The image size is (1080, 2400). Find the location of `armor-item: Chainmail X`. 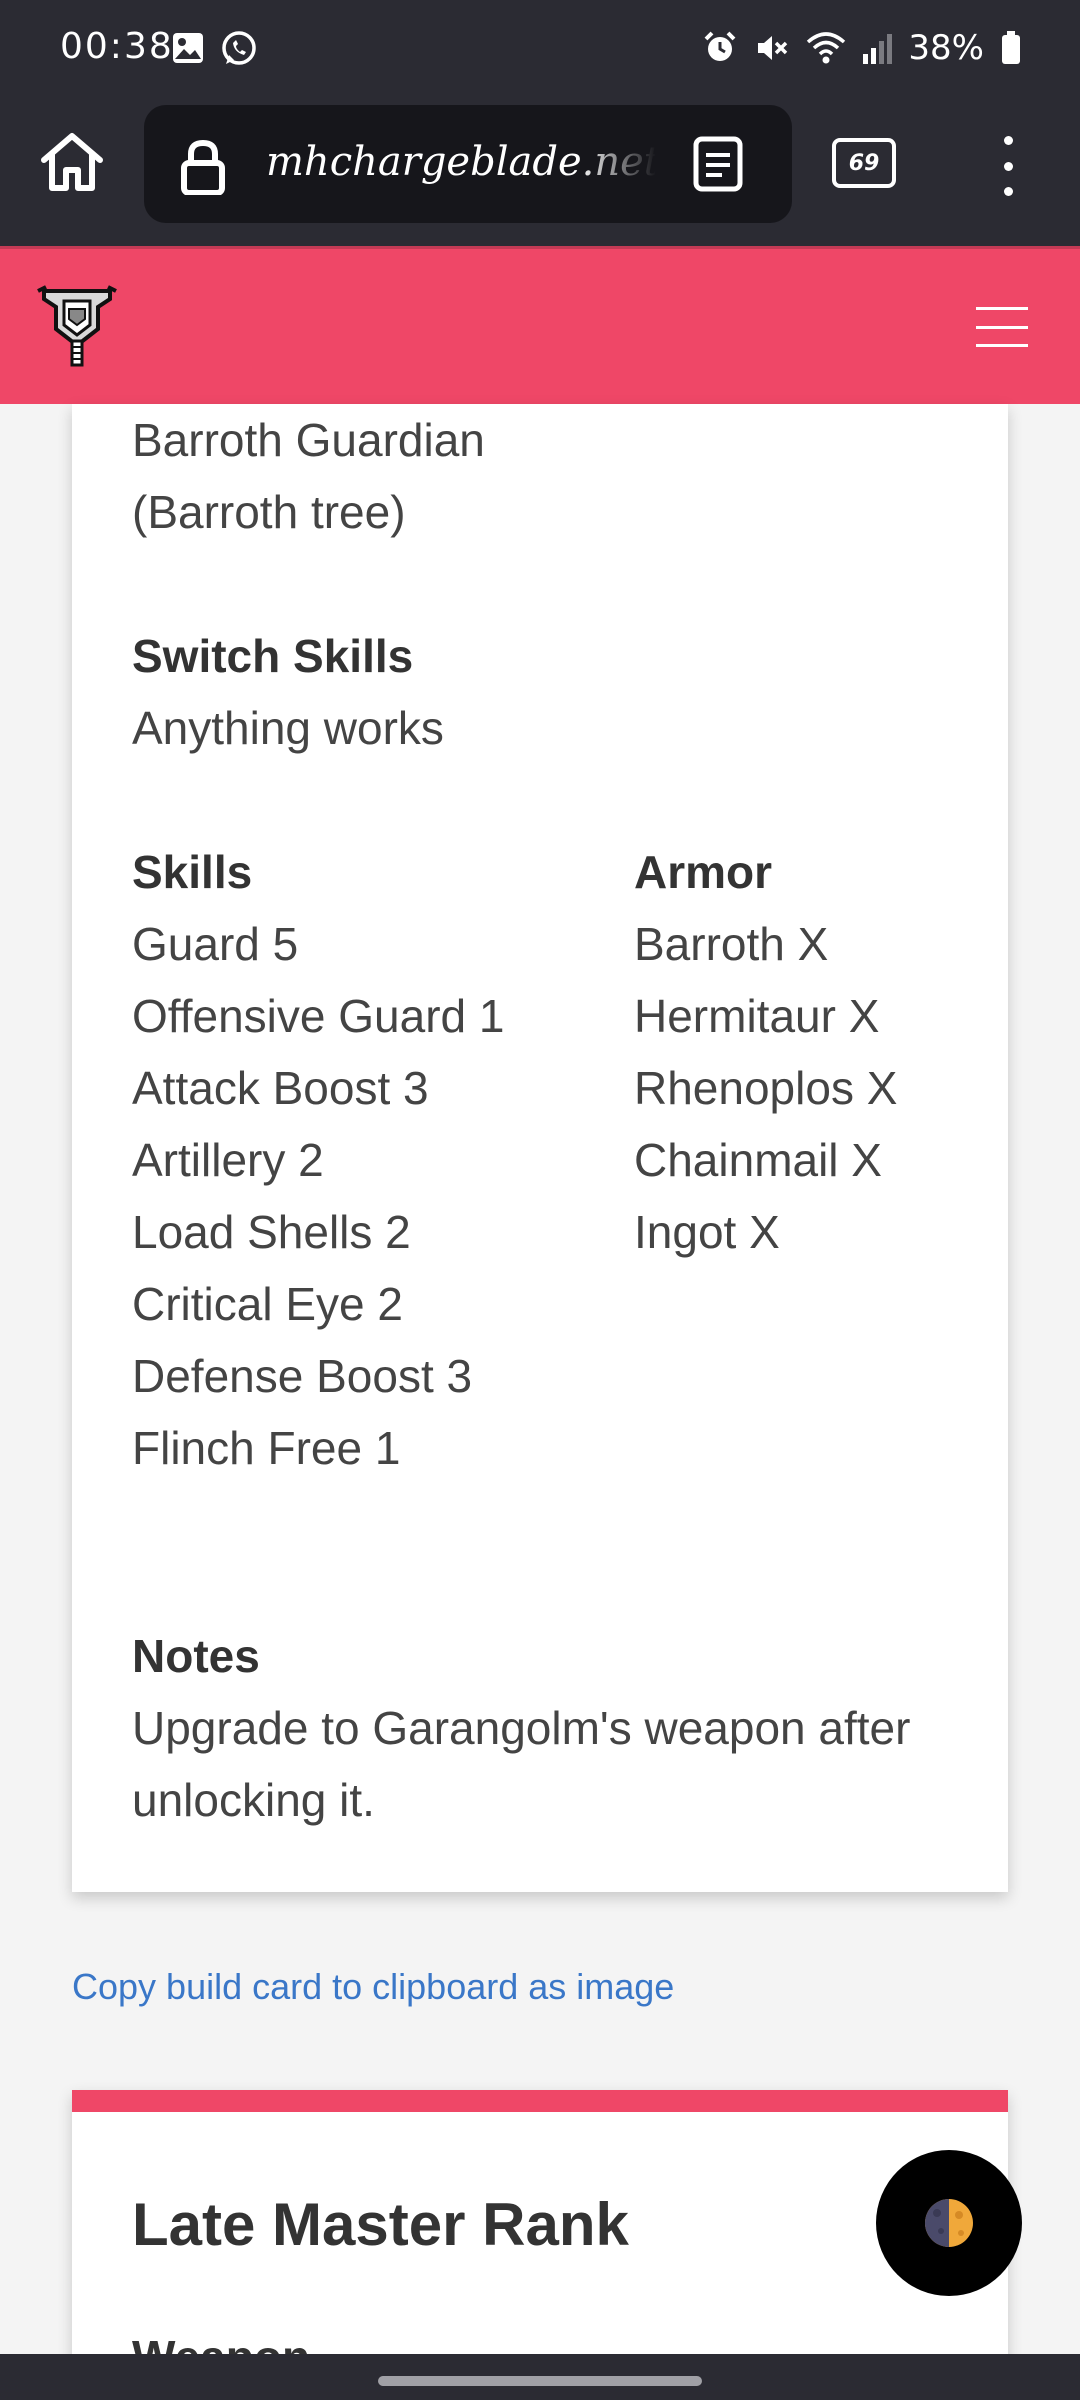

armor-item: Chainmail X is located at coordinates (758, 1160).